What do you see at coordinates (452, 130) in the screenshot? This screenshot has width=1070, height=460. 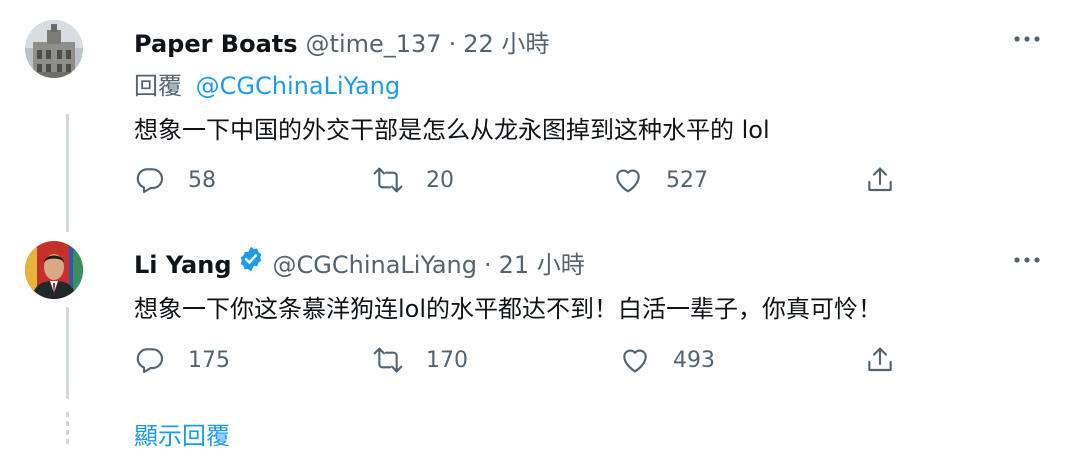 I see `tweet-text: 想象一下中国的外交干部是怎么从龙永图掉到这种水平的 lol` at bounding box center [452, 130].